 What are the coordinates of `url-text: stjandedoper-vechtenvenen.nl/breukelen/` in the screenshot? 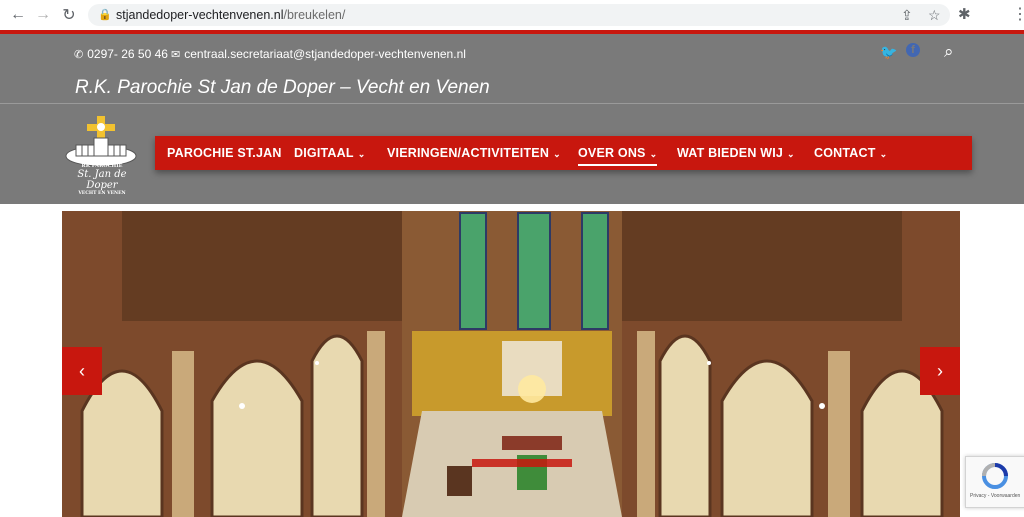 It's located at (230, 15).